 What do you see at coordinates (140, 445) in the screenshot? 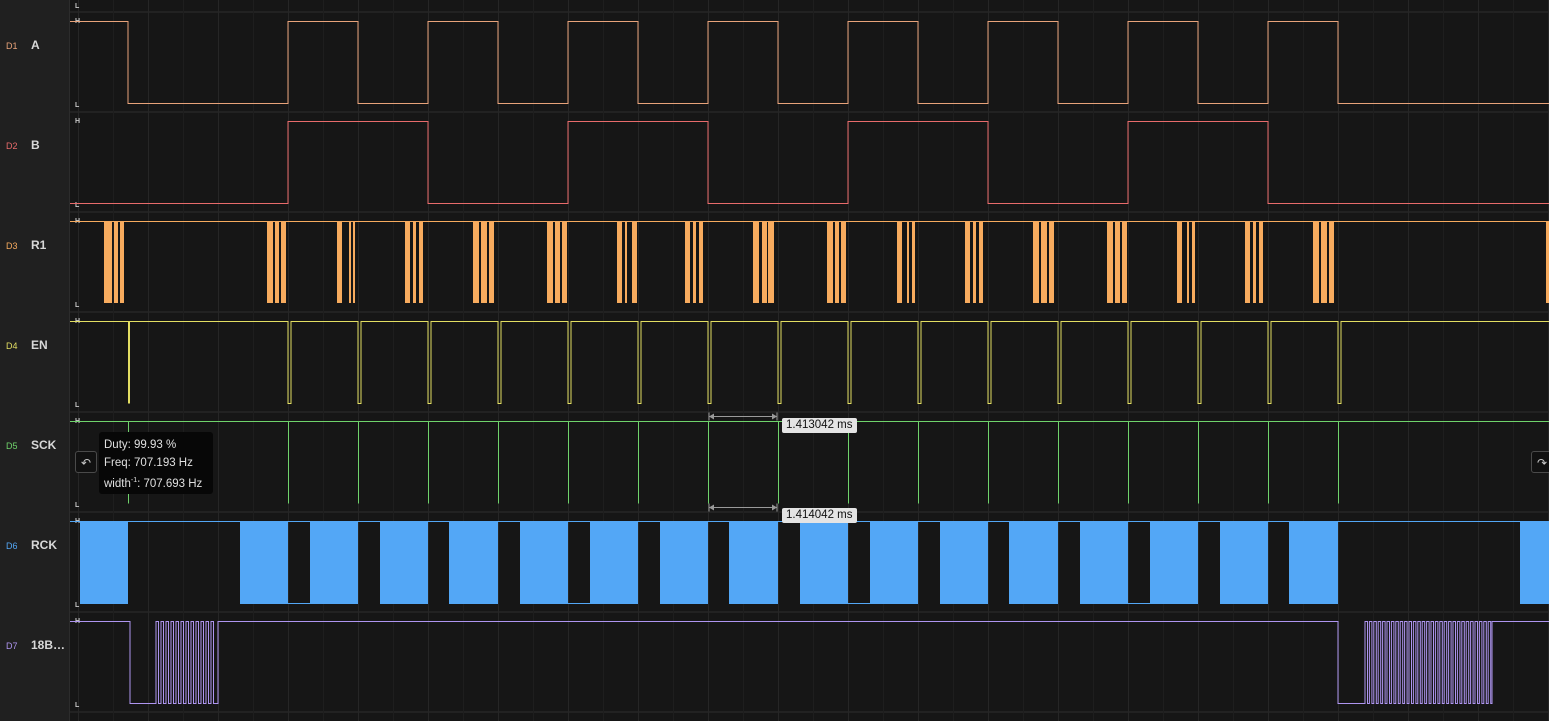
I see `duty-readout: Duty: 99.93 %` at bounding box center [140, 445].